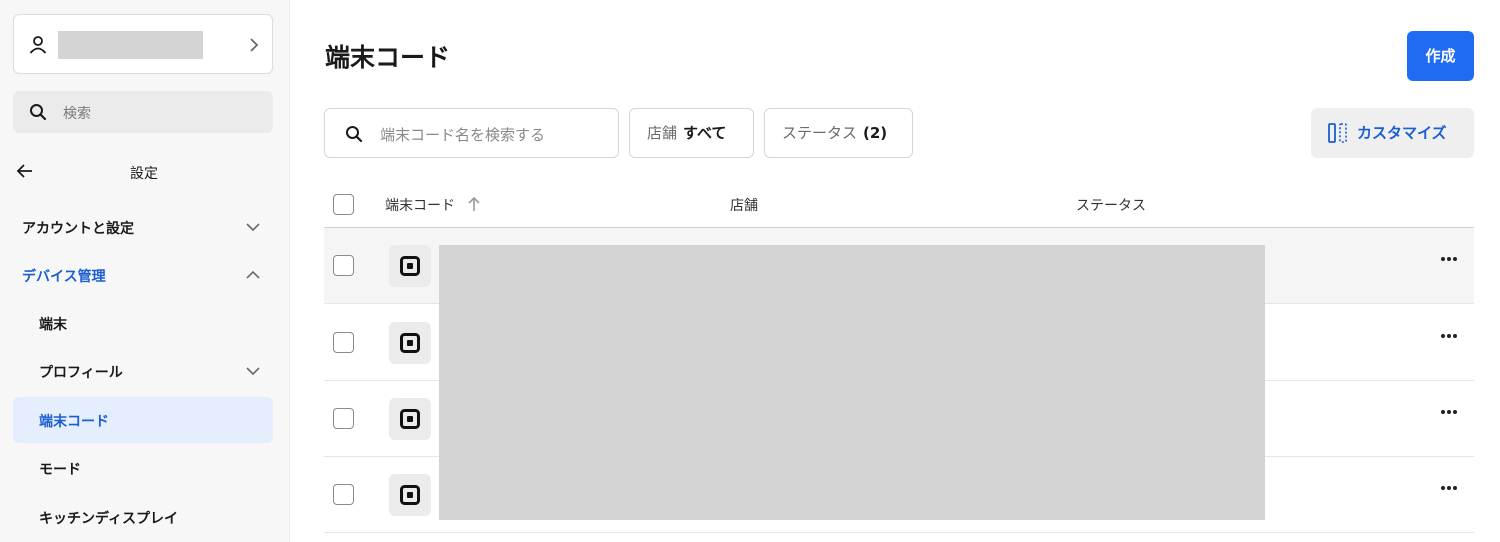  I want to click on sidebar-item-terminal-codes: 端末コード, so click(143, 420).